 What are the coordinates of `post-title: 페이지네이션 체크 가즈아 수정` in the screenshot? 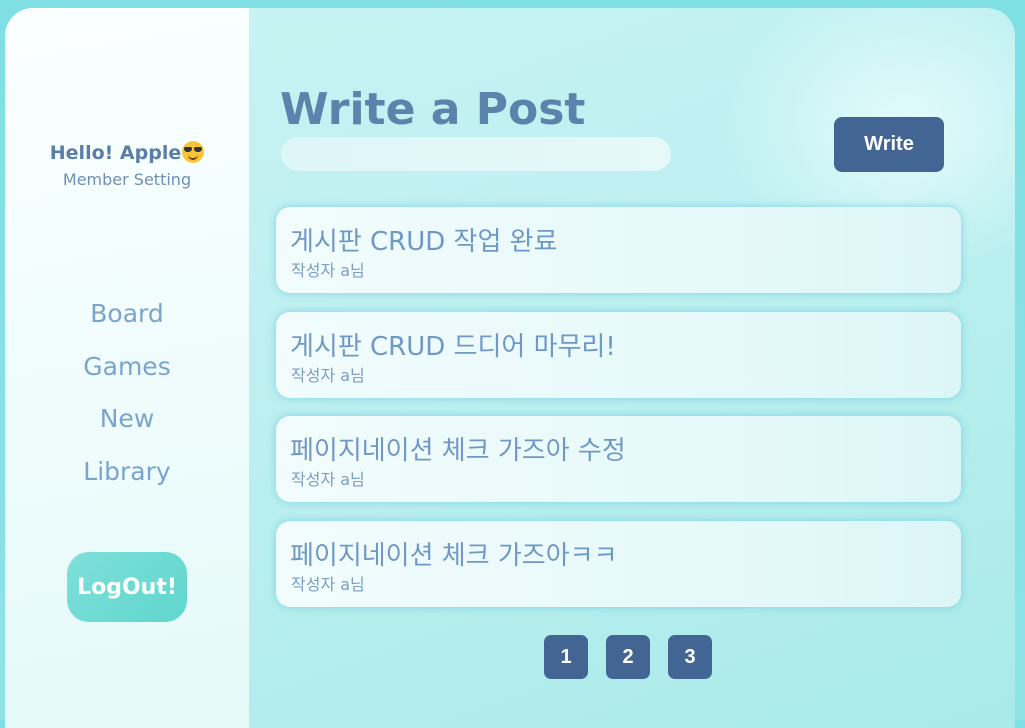 It's located at (458, 451).